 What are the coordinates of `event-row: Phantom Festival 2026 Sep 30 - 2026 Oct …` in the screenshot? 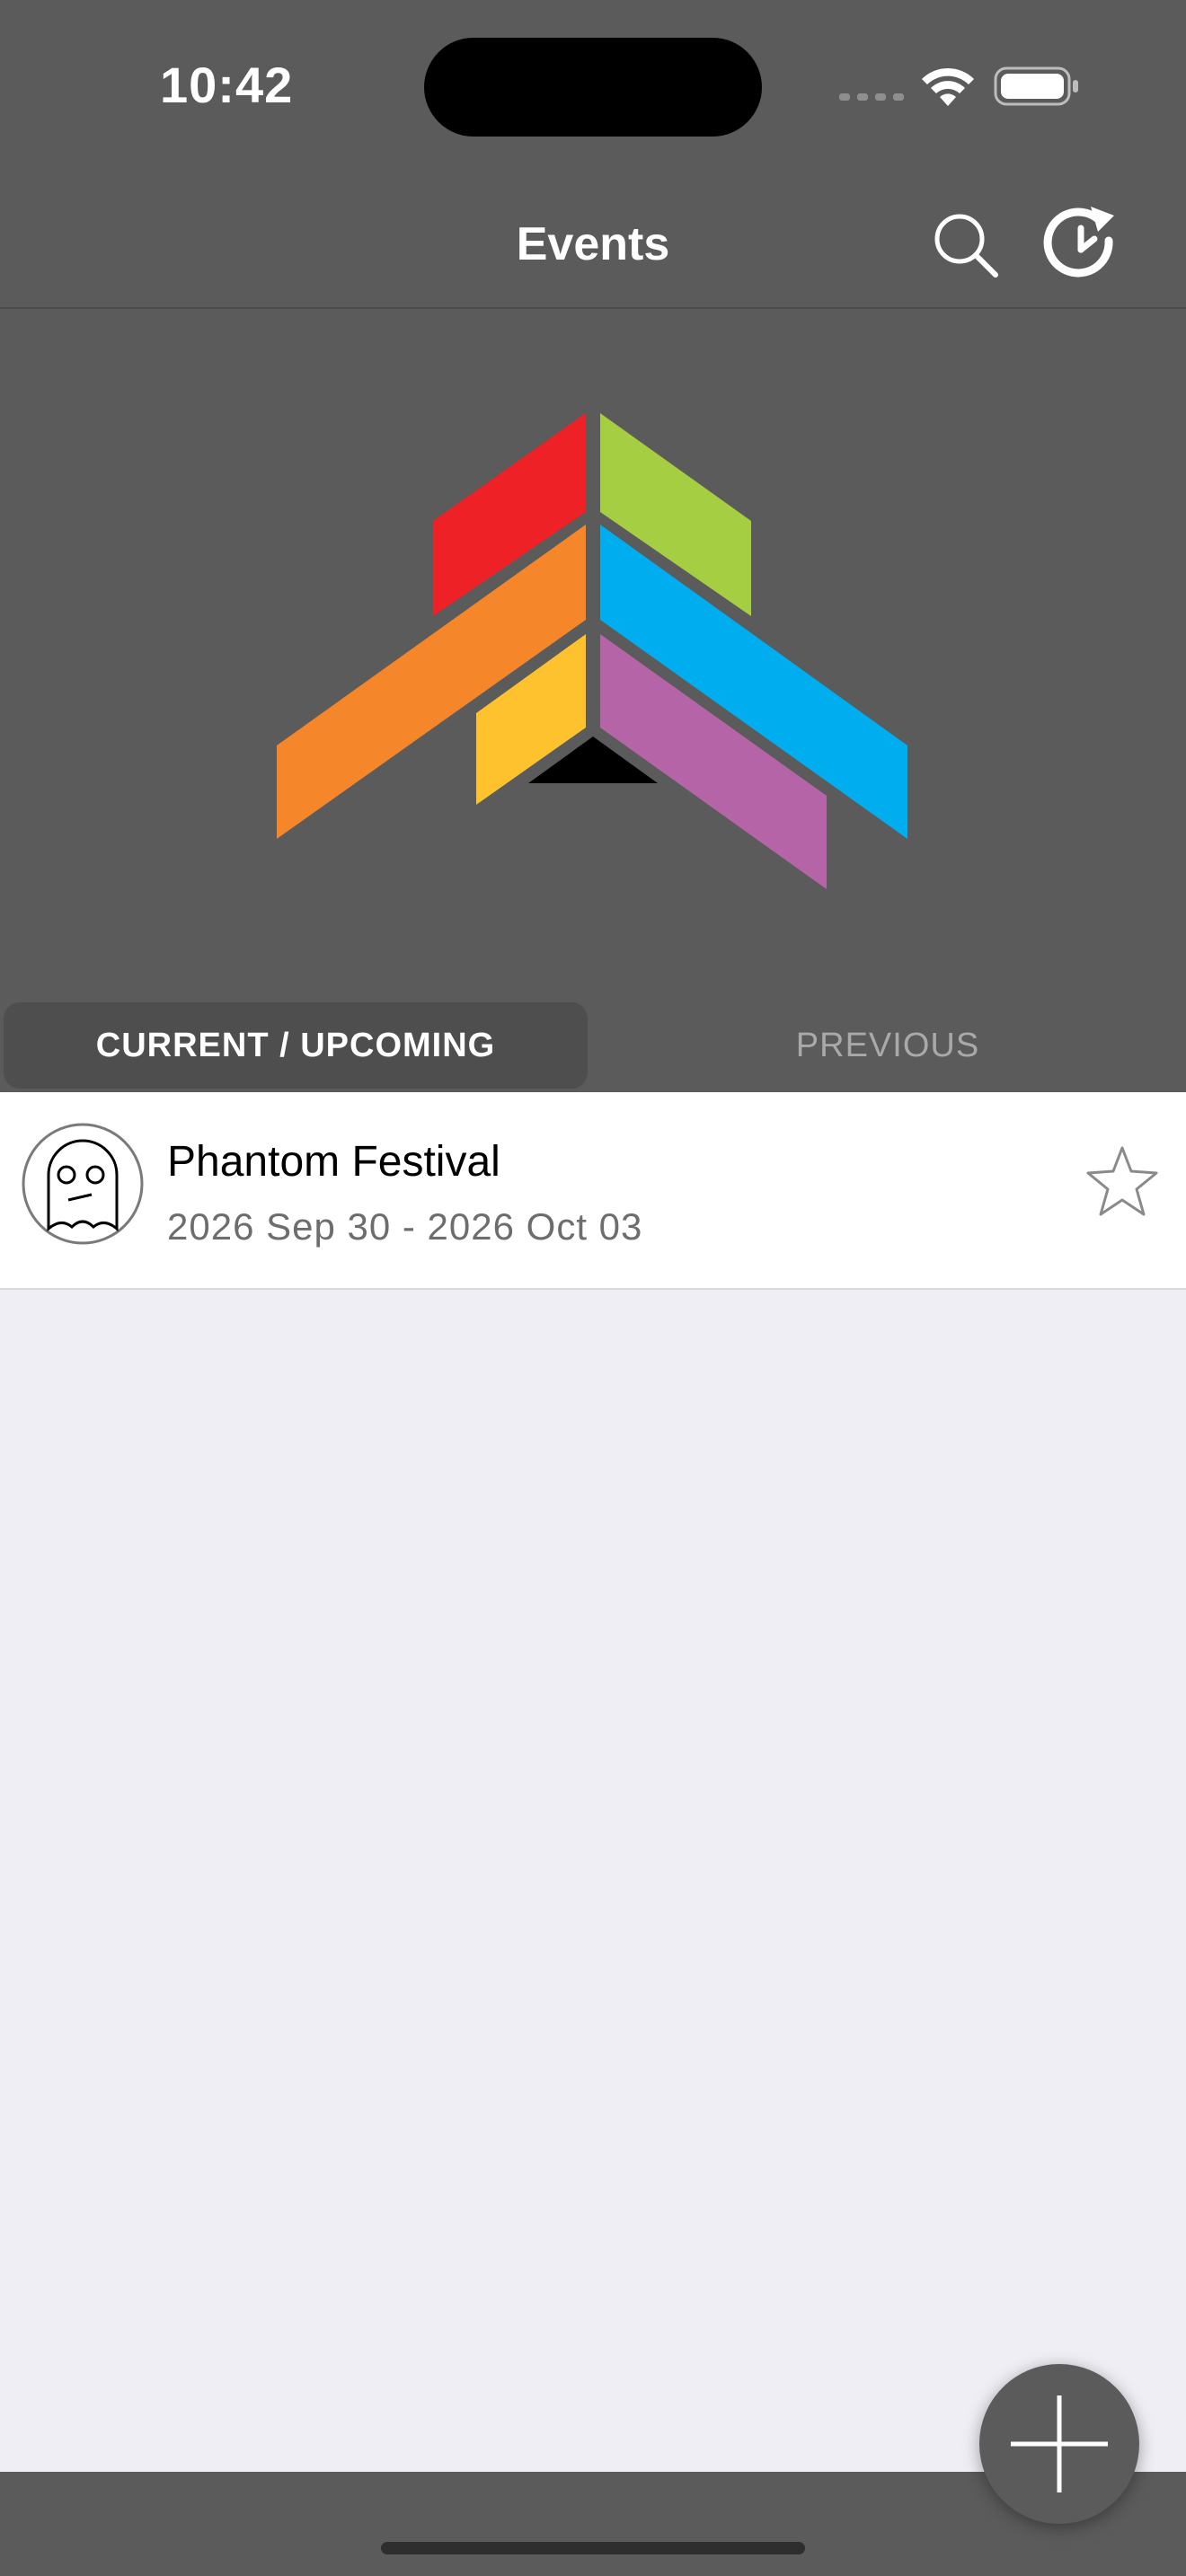 It's located at (593, 1191).